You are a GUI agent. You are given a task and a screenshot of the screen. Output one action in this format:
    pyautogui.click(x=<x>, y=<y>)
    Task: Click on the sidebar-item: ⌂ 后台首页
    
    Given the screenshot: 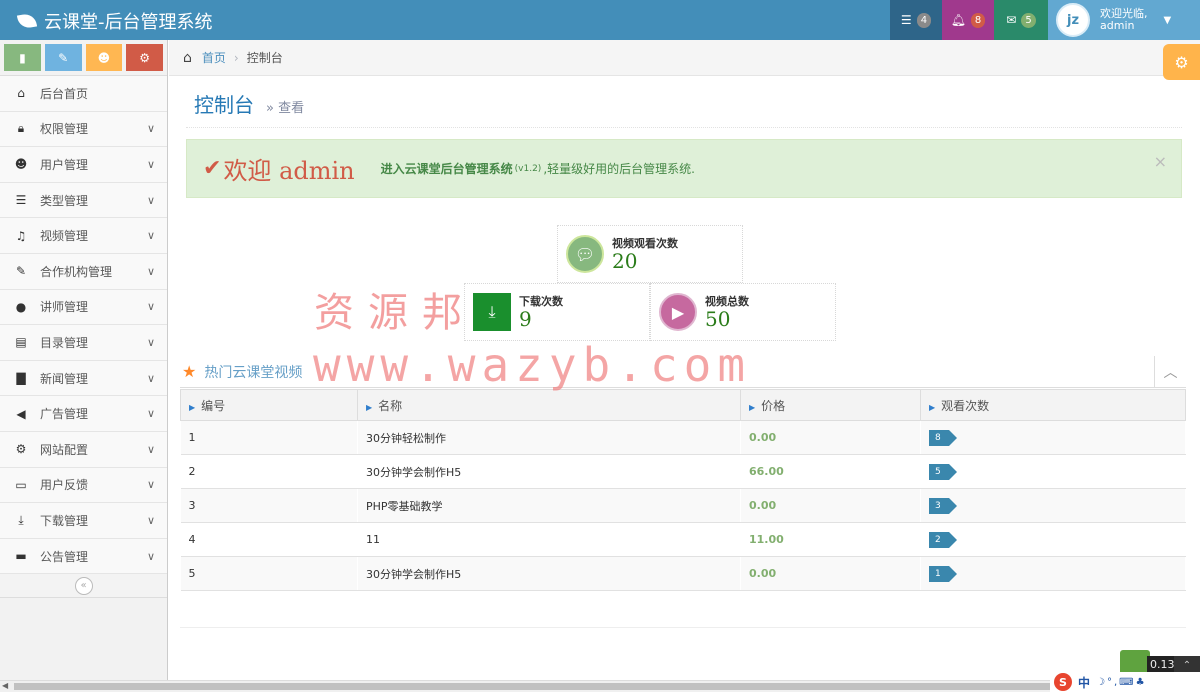 What is the action you would take?
    pyautogui.click(x=83, y=94)
    